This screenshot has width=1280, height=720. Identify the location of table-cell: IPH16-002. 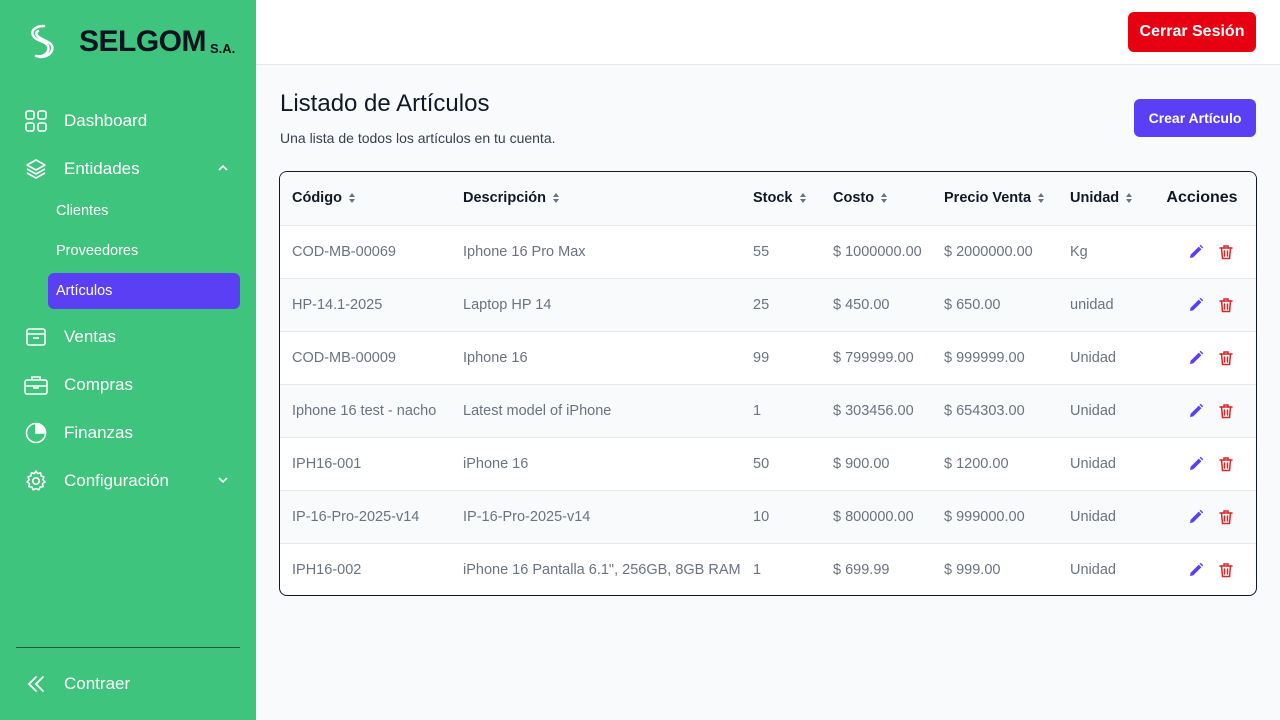
(327, 569).